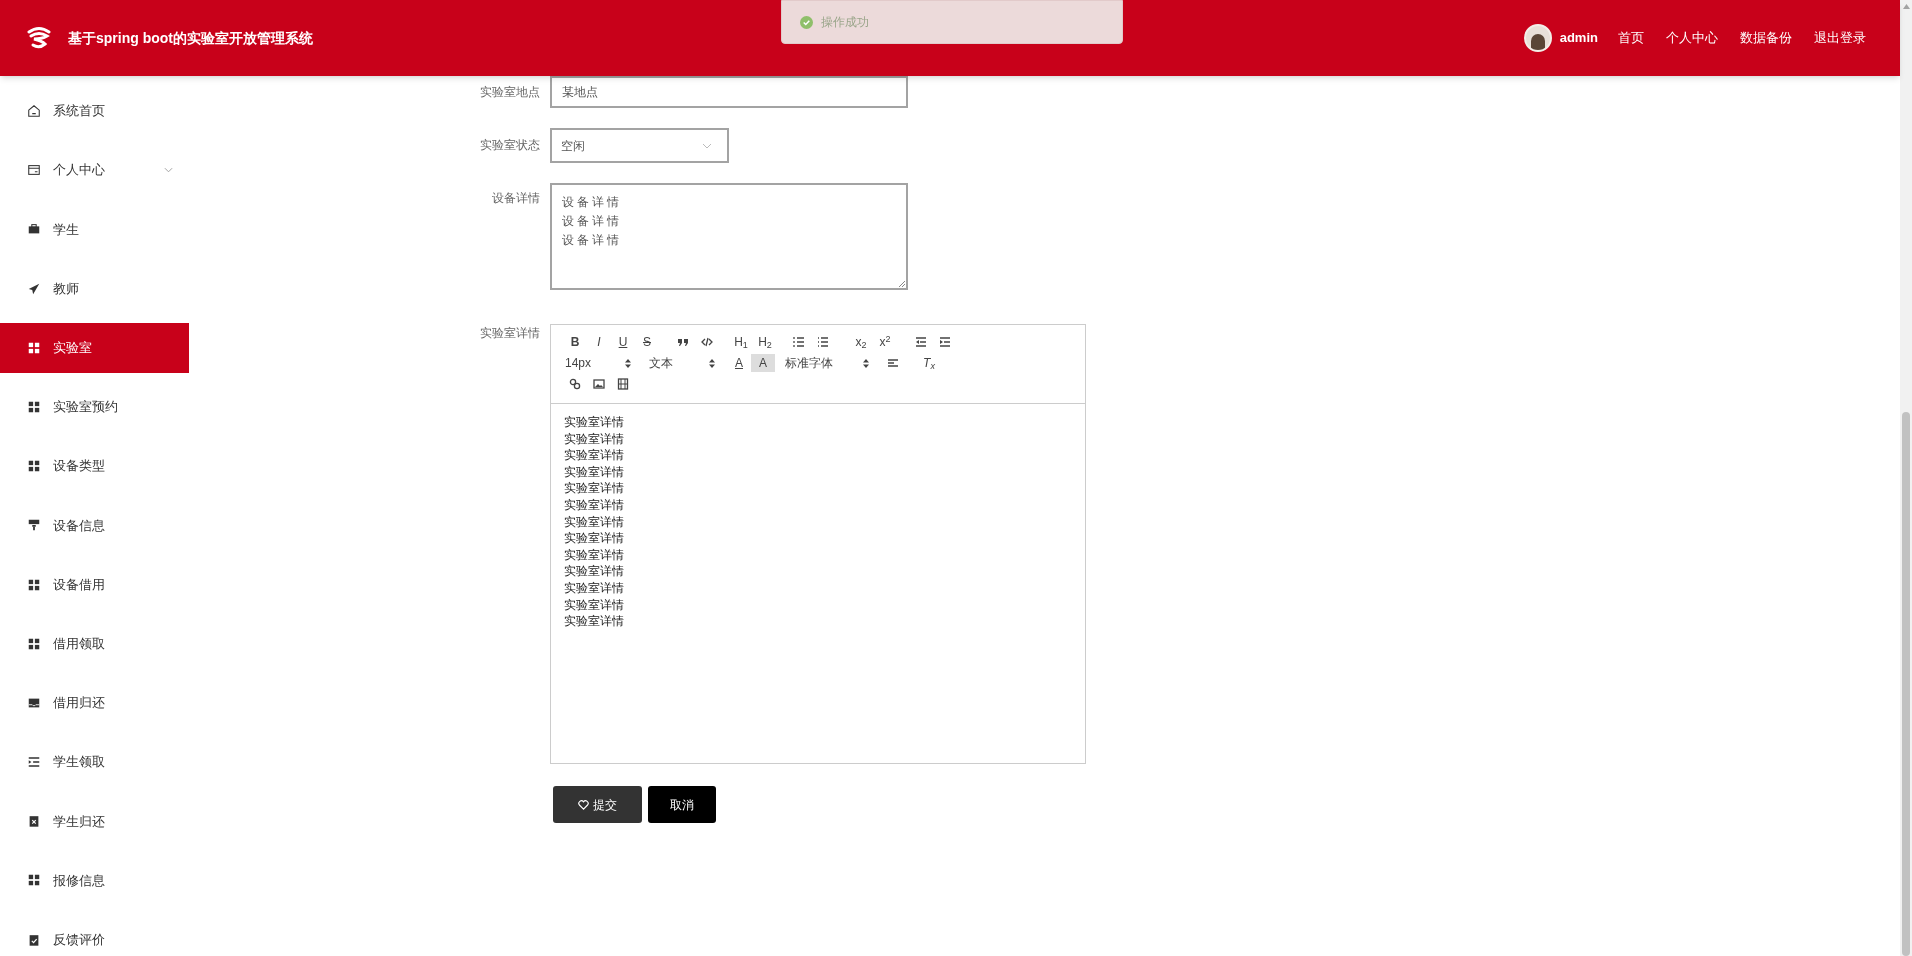 The height and width of the screenshot is (956, 1912). I want to click on clipboard-x-icon, so click(34, 821).